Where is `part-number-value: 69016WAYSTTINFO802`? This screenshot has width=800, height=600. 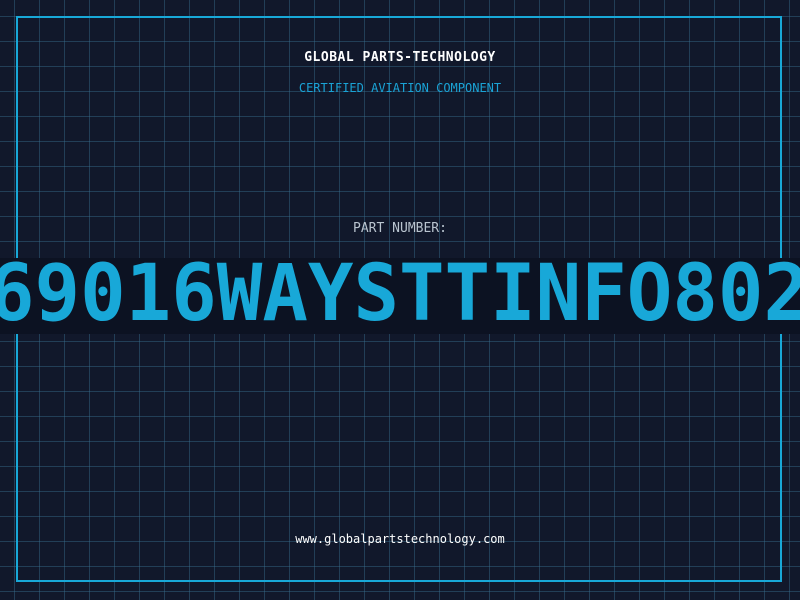 part-number-value: 69016WAYSTTINFO802 is located at coordinates (400, 296).